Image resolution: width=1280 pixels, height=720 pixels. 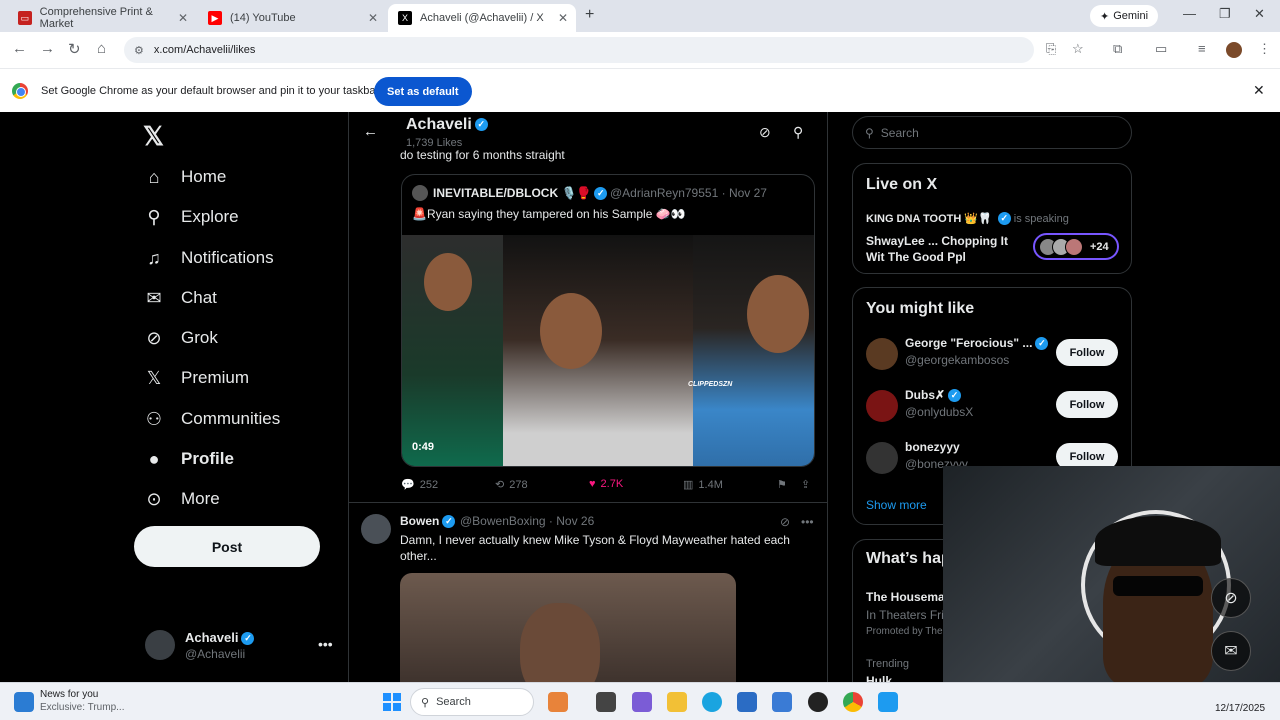 What do you see at coordinates (292, 18) in the screenshot?
I see `tab-youtube: ▶ (14) YouTube ✕` at bounding box center [292, 18].